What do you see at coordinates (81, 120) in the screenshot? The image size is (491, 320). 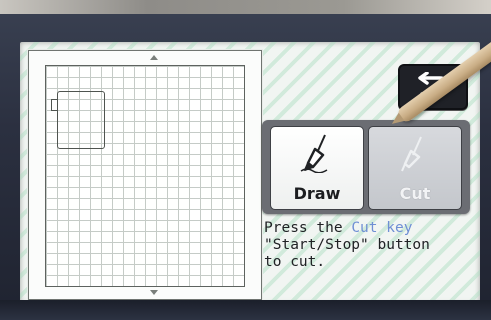 I see `pattern-outline` at bounding box center [81, 120].